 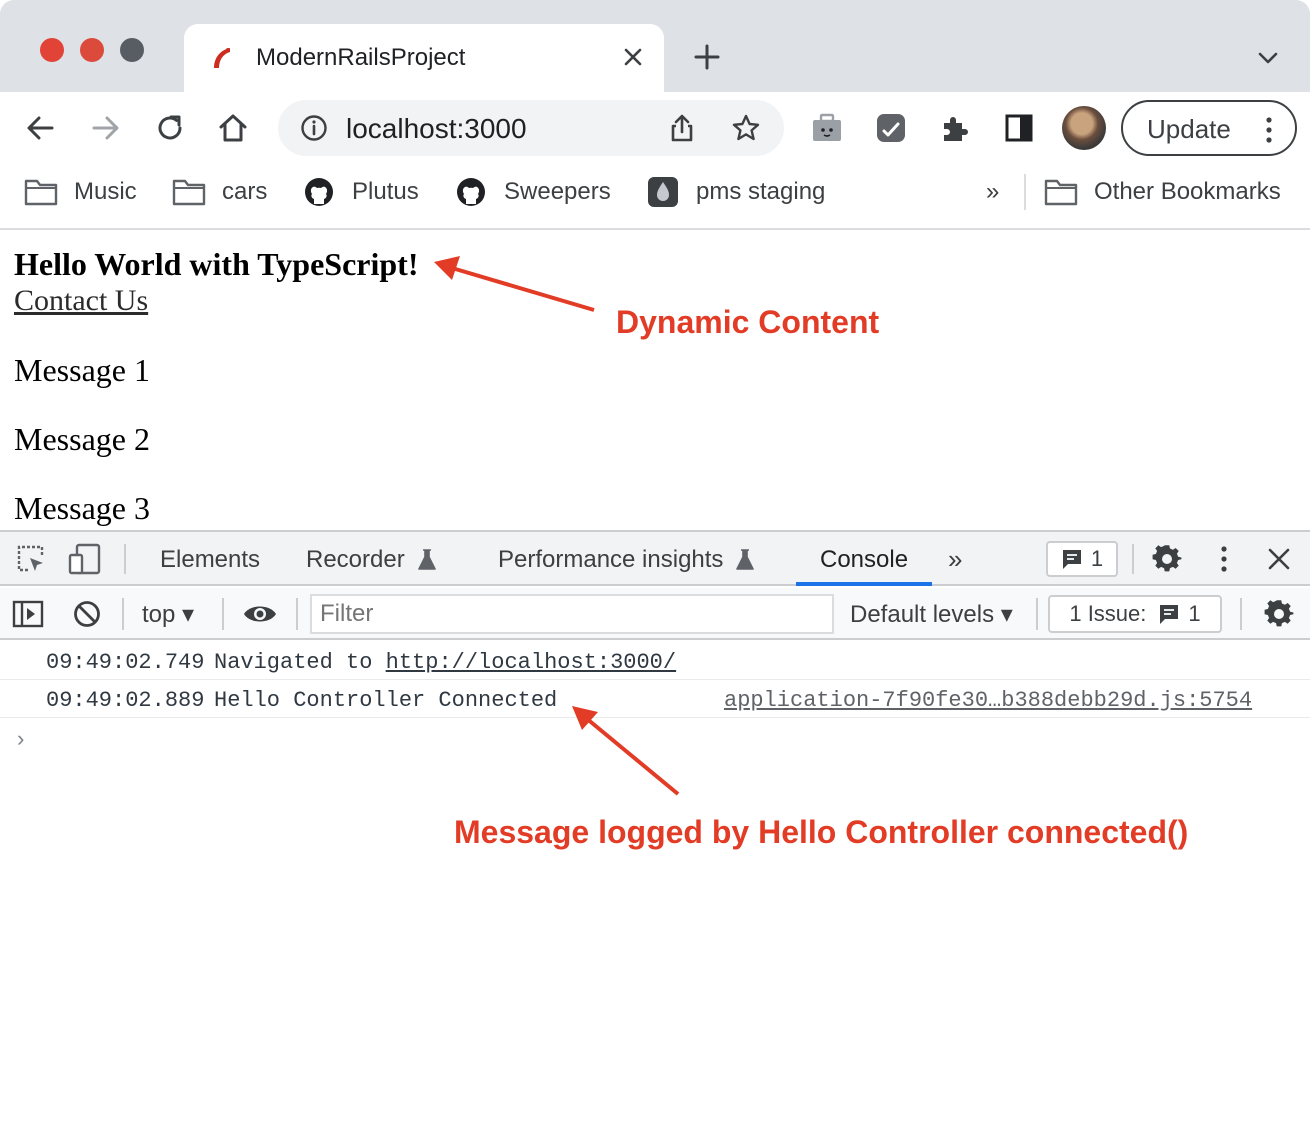 I want to click on bookmark-label: Other Bookmarks, so click(x=1187, y=191).